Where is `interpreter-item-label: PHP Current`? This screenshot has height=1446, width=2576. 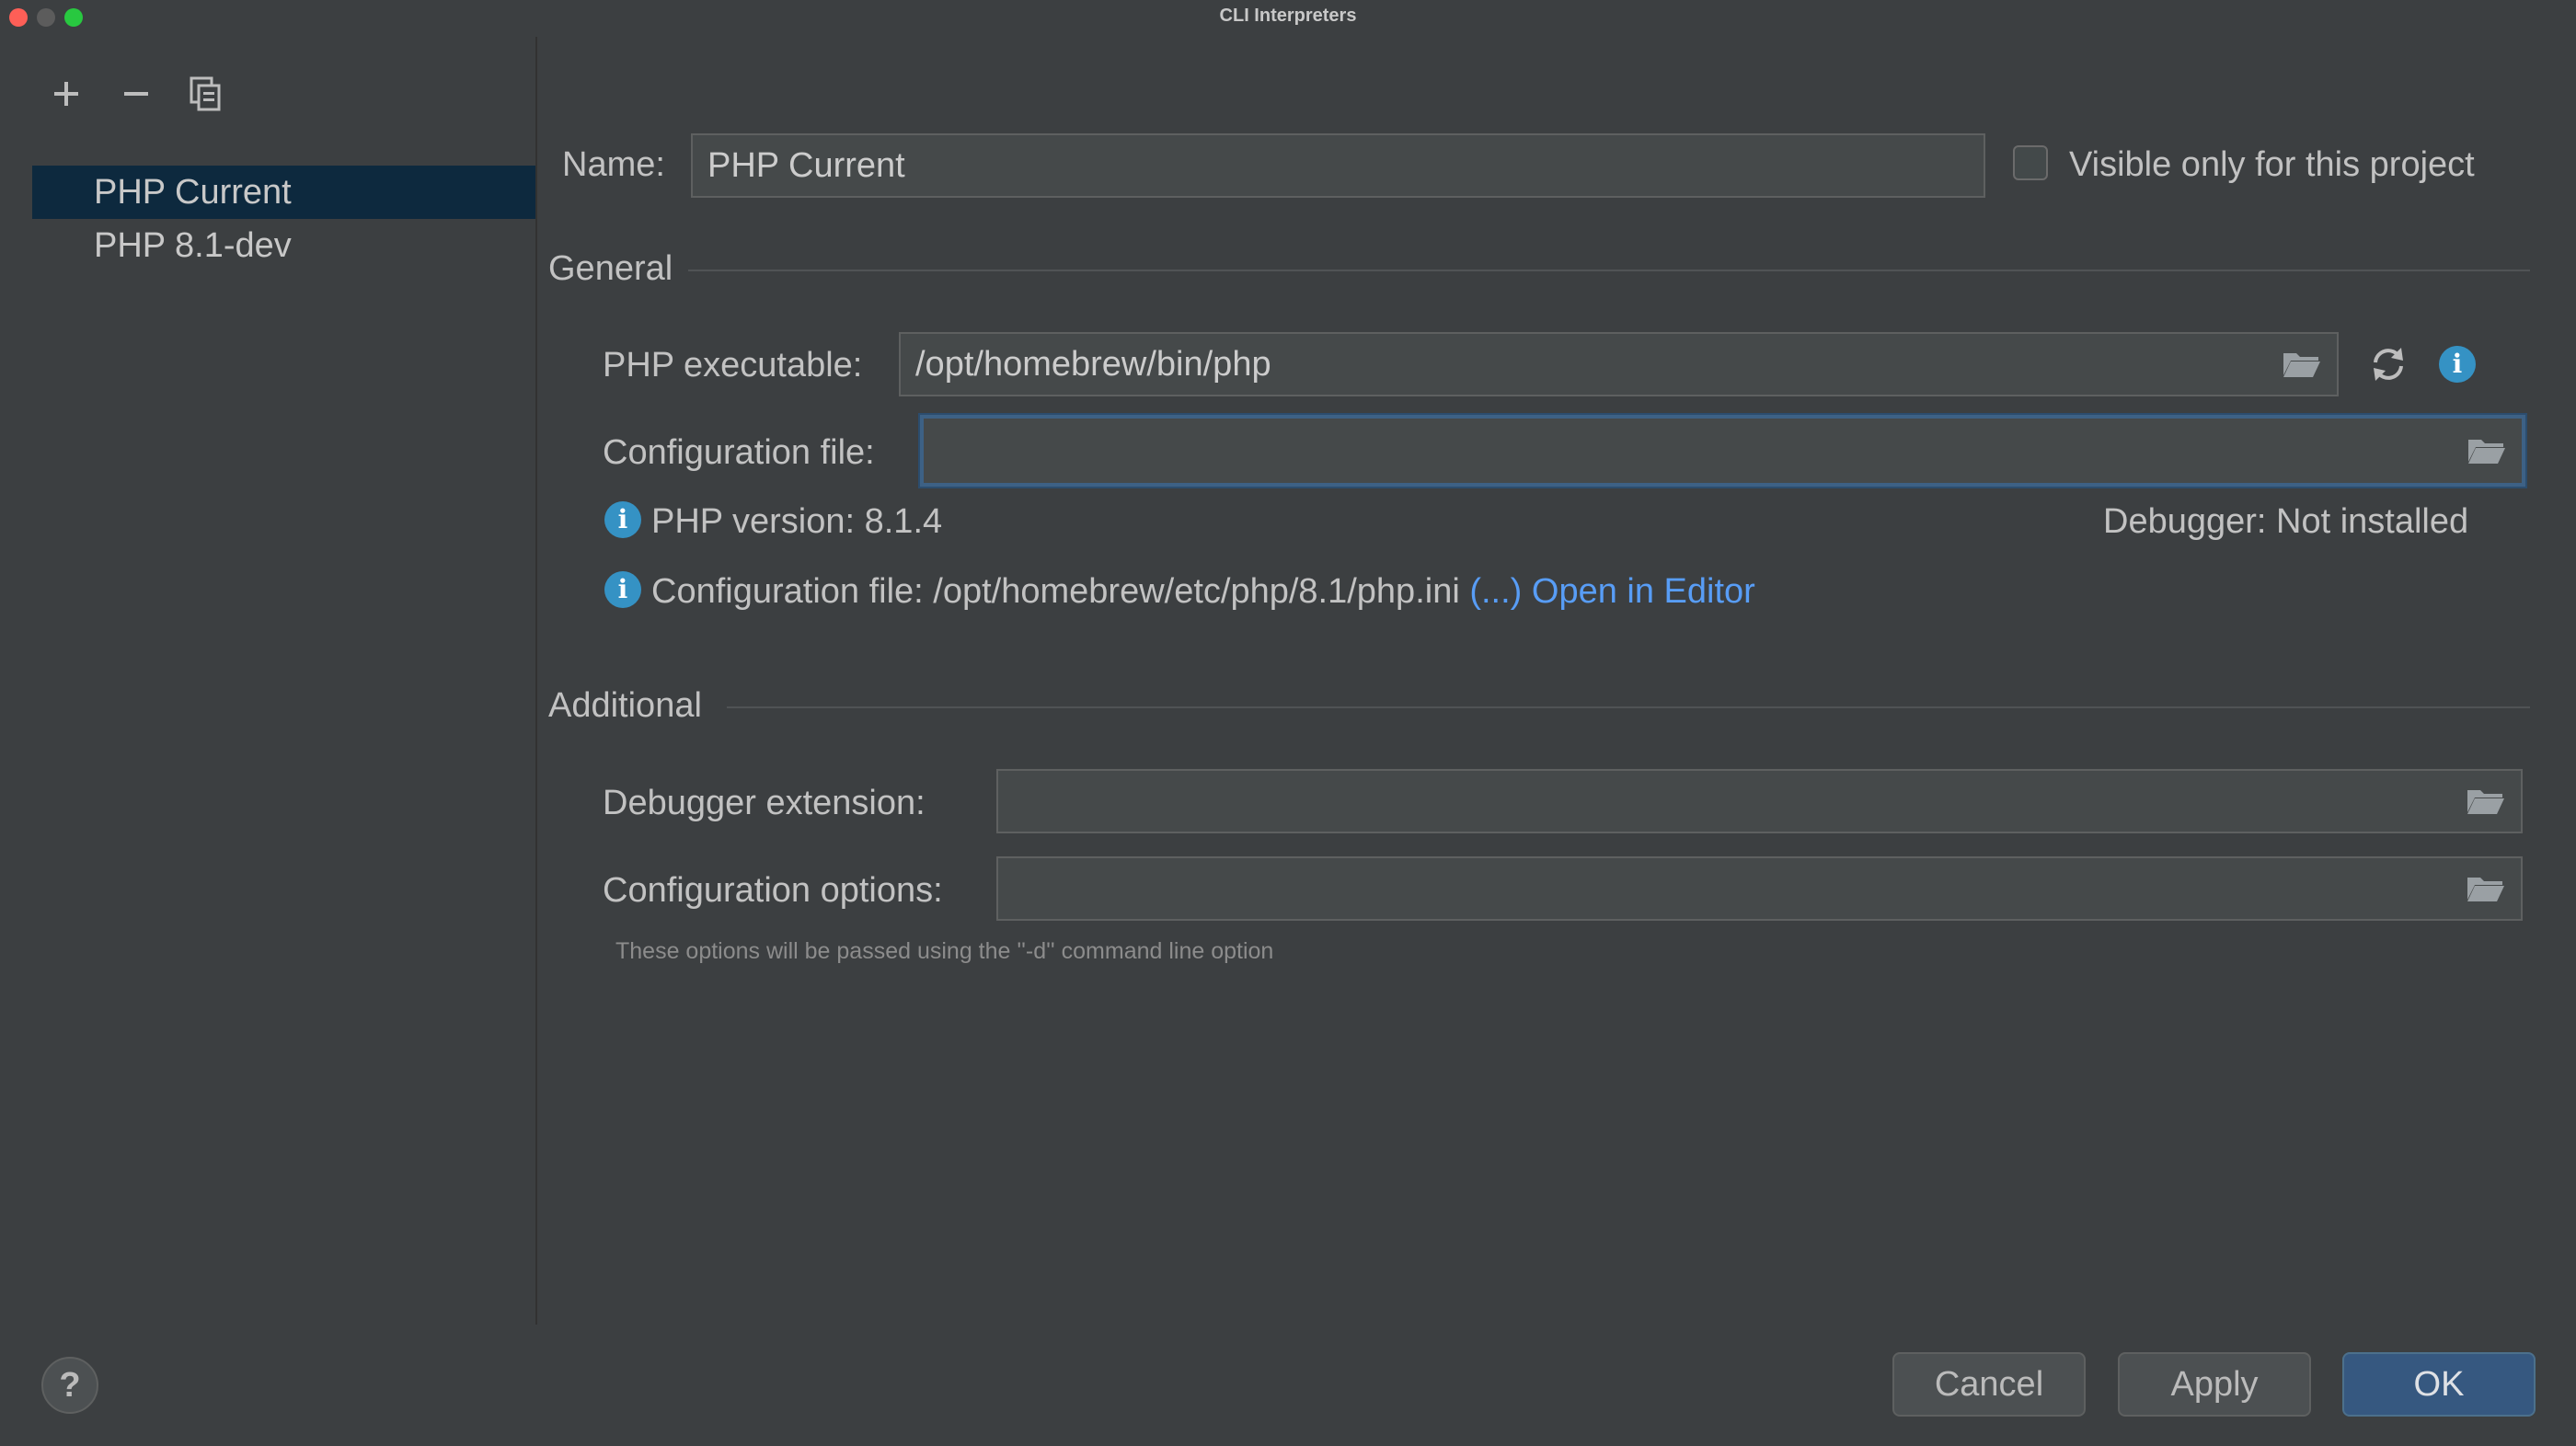
interpreter-item-label: PHP Current is located at coordinates (193, 192).